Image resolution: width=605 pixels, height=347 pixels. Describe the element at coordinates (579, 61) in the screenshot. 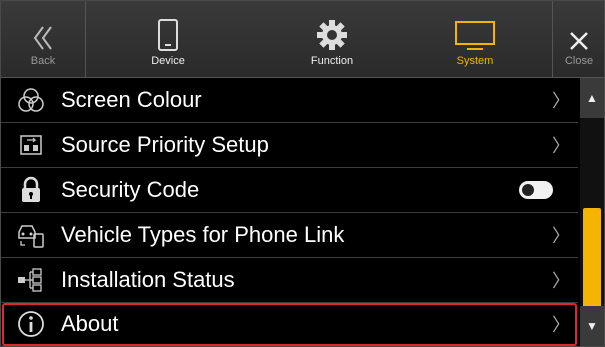

I see `close-label: Close` at that location.